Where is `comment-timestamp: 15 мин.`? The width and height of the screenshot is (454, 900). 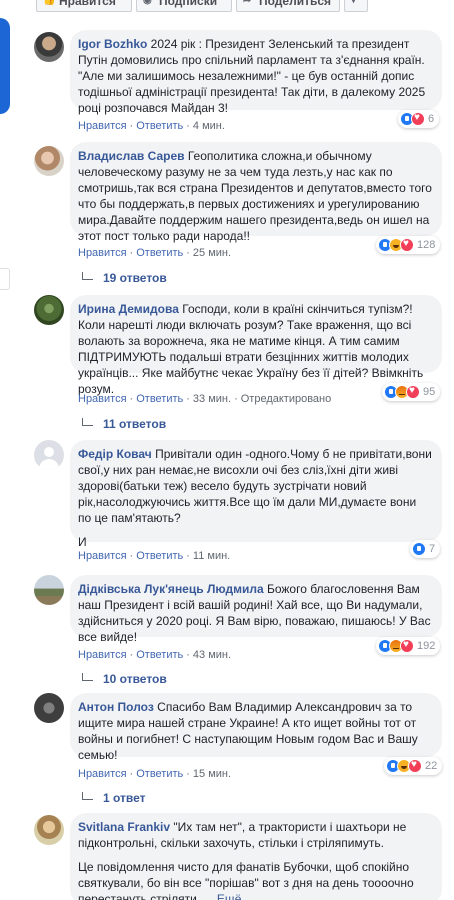
comment-timestamp: 15 мин. is located at coordinates (212, 774).